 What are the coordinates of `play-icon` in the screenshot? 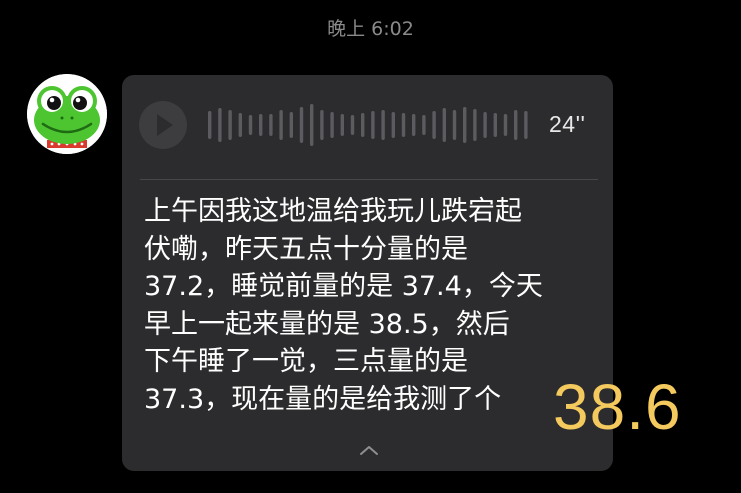 It's located at (163, 125).